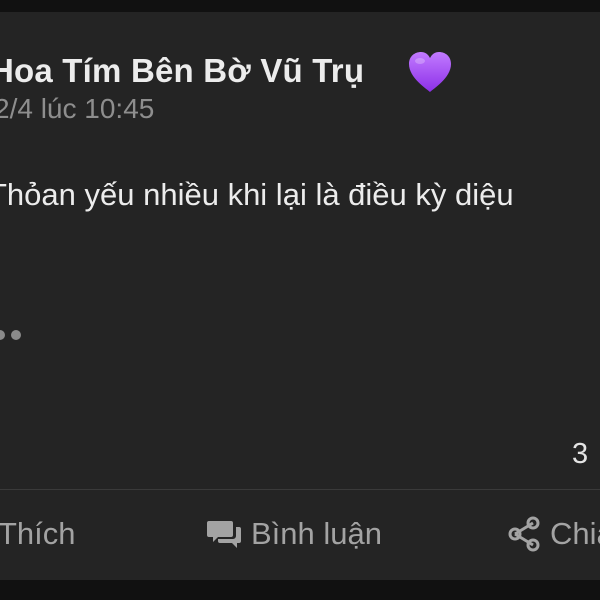  Describe the element at coordinates (575, 533) in the screenshot. I see `share-label: Chia sẻ` at that location.